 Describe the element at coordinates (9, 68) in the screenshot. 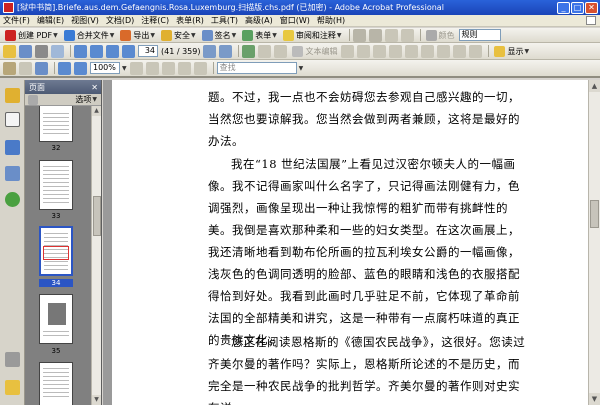

I see `hand-tool-icon` at that location.